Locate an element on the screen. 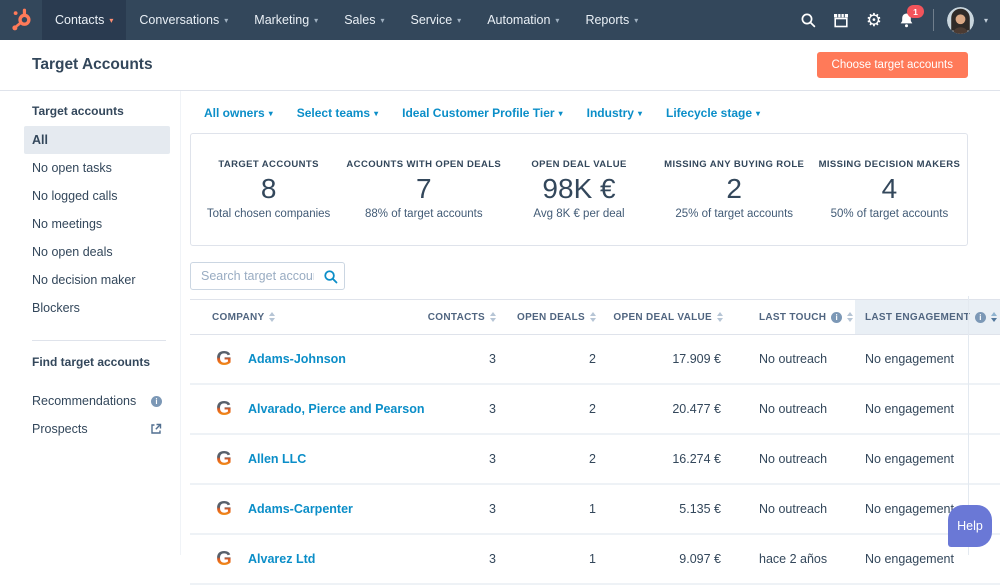 The height and width of the screenshot is (585, 1000). search-submit-icon is located at coordinates (330, 276).